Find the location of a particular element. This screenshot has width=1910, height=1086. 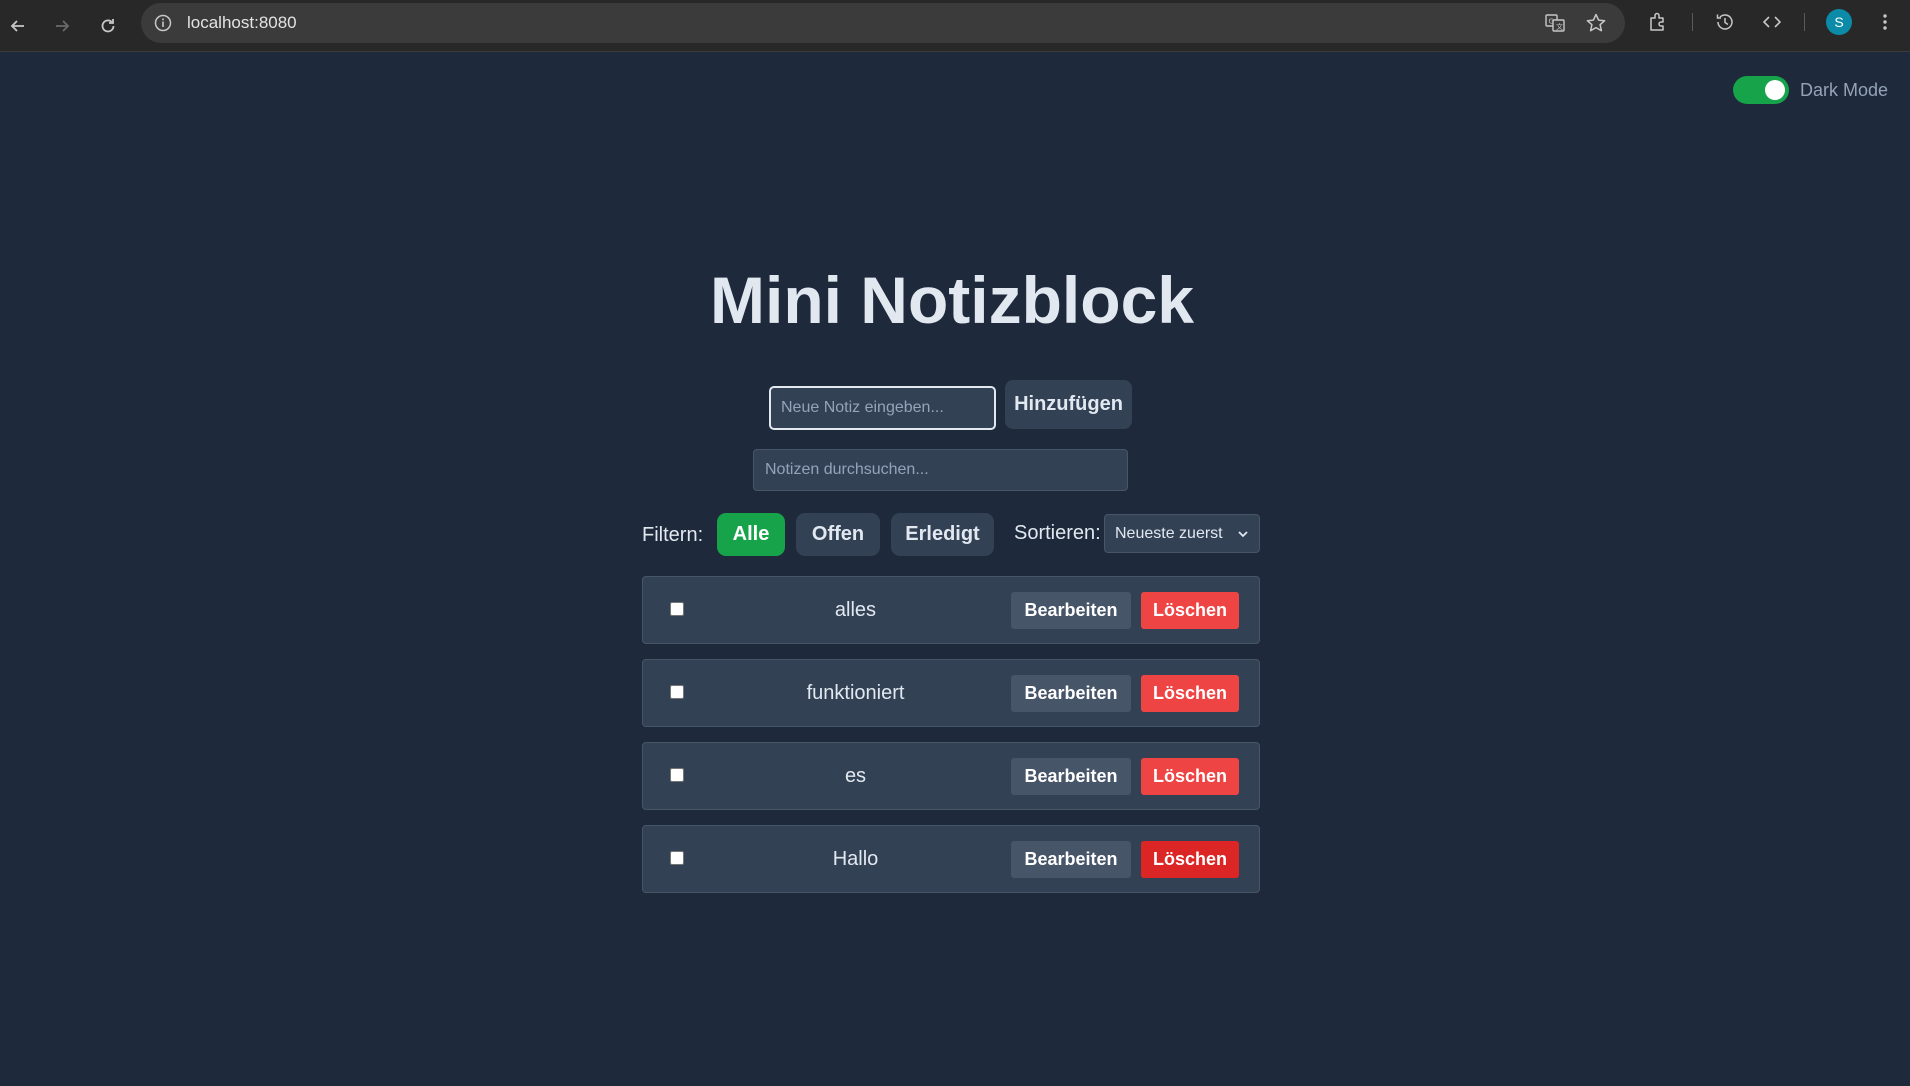

add-note-button: Hinzufügen is located at coordinates (1068, 404).